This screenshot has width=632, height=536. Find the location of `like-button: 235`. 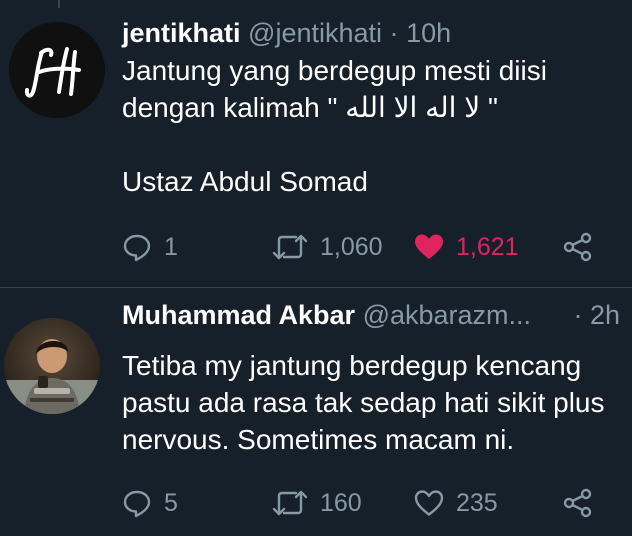

like-button: 235 is located at coordinates (456, 503).